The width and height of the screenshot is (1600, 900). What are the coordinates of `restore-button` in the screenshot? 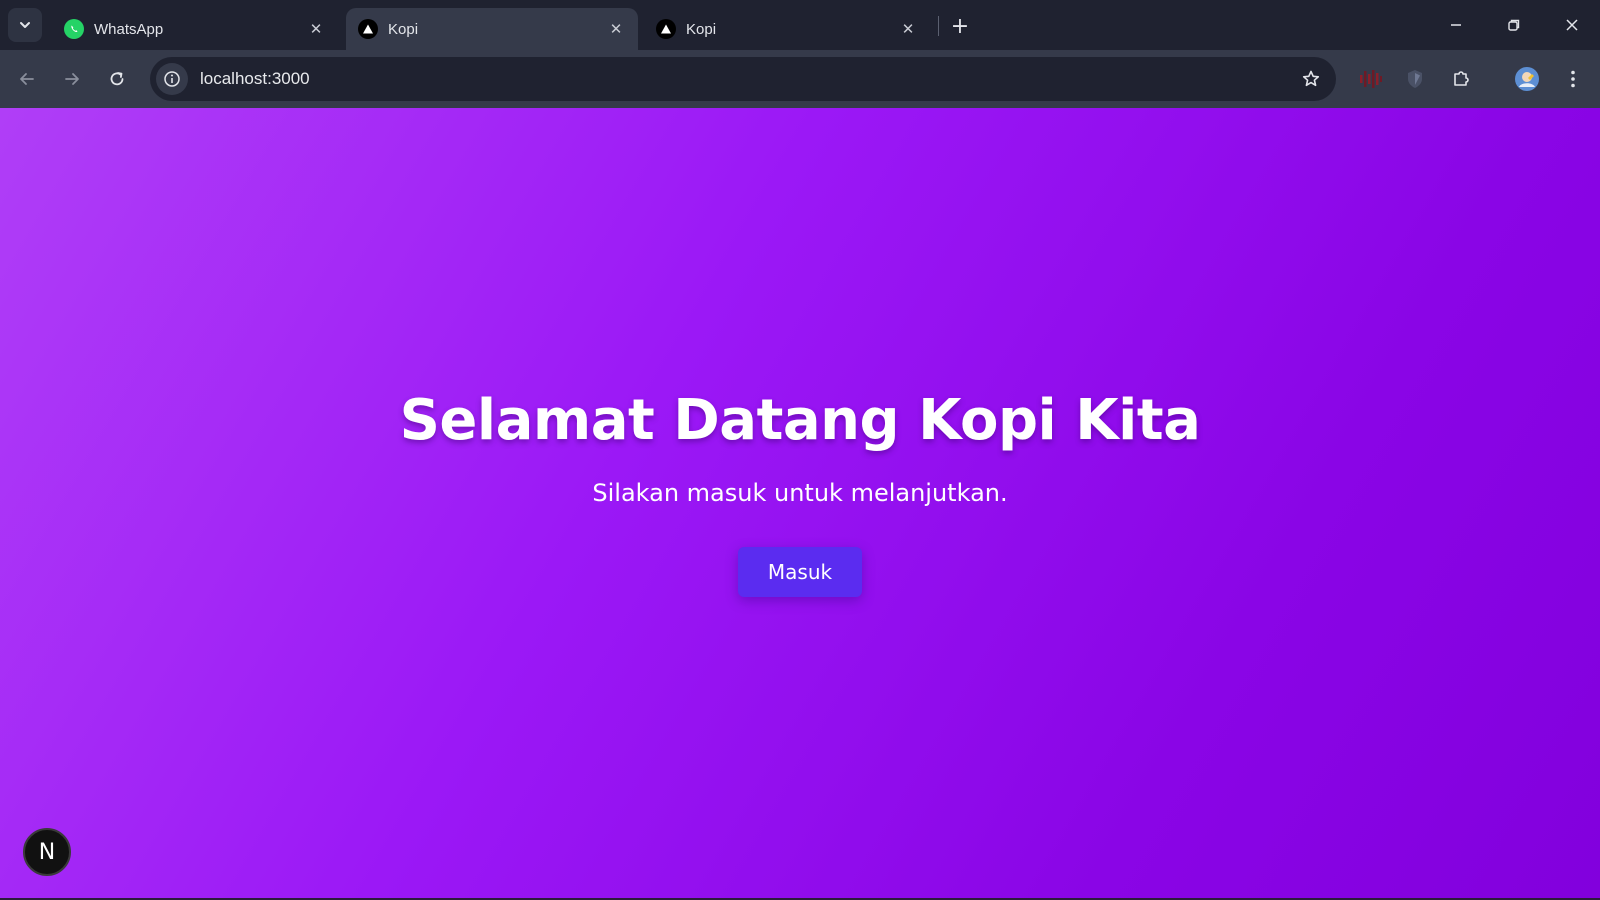 It's located at (1514, 25).